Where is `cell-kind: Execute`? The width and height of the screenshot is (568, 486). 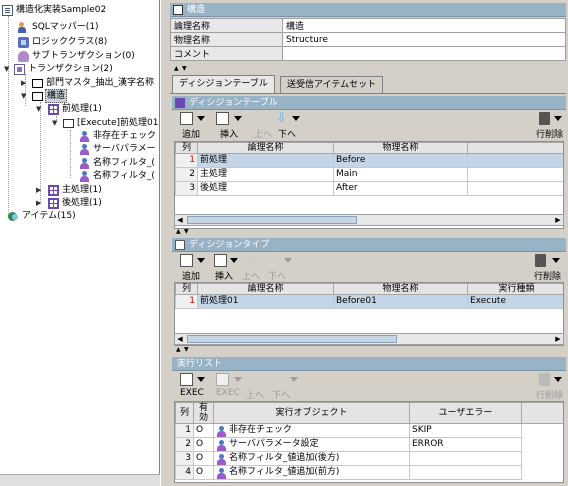
cell-kind: Execute is located at coordinates (515, 301).